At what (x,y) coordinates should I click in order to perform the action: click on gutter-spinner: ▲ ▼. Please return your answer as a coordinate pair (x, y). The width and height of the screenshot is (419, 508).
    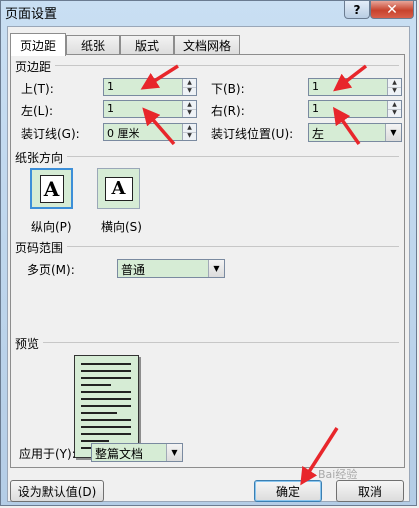
    Looking at the image, I should click on (189, 132).